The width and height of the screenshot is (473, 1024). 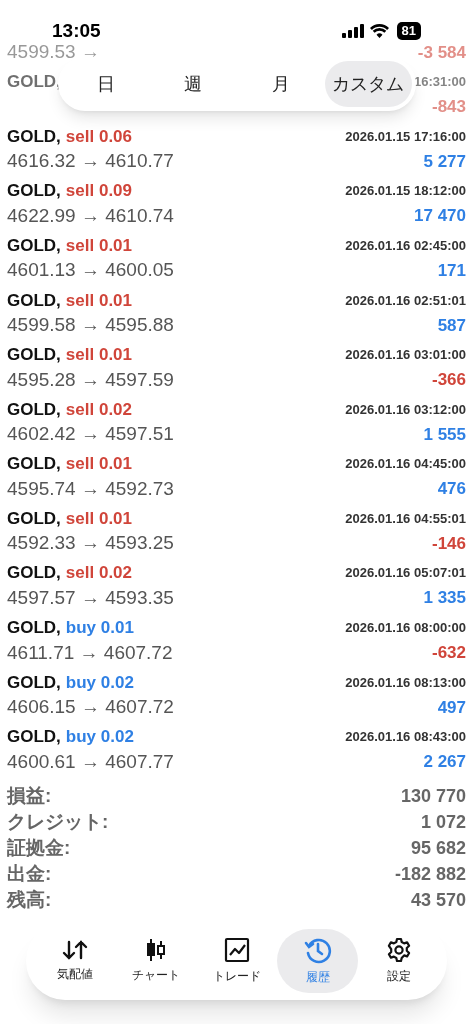 What do you see at coordinates (441, 52) in the screenshot?
I see `profit-value: -3 584` at bounding box center [441, 52].